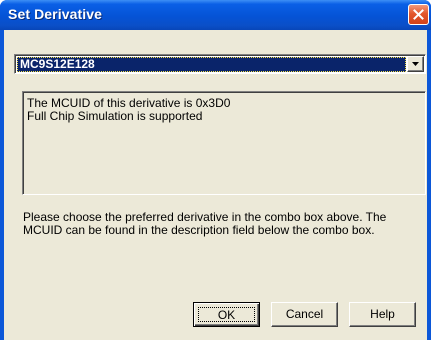  What do you see at coordinates (382, 314) in the screenshot?
I see `help-button: Help` at bounding box center [382, 314].